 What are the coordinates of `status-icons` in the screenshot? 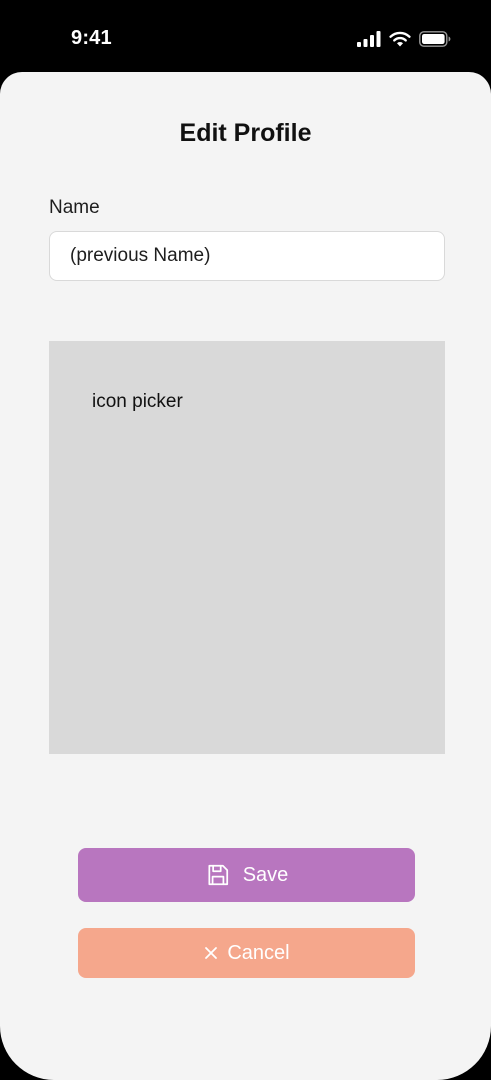 It's located at (404, 39).